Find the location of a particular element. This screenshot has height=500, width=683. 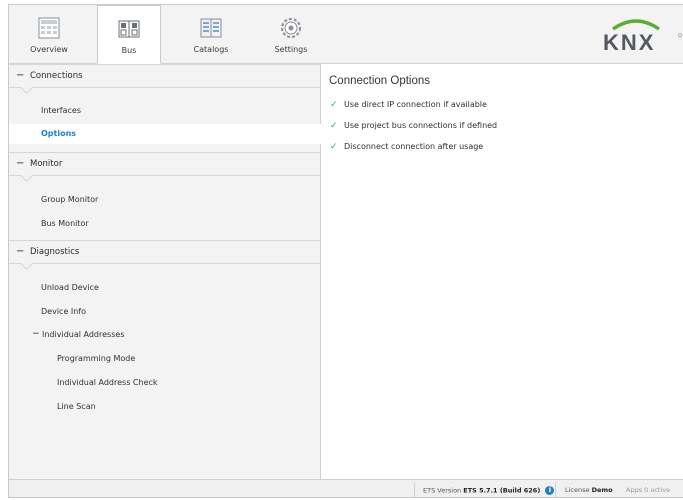

collapse-icon: − is located at coordinates (36, 334).